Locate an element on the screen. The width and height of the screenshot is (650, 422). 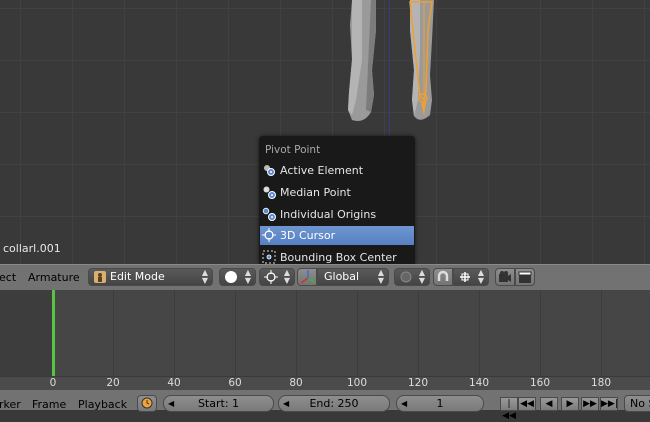
individual-origins-icon is located at coordinates (269, 214).